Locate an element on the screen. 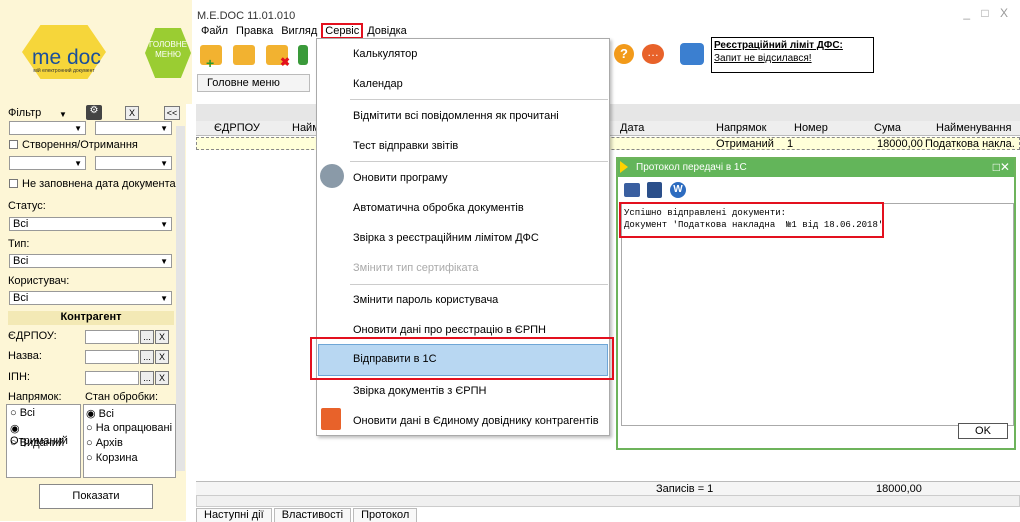 The image size is (1020, 522). plus-icon: + is located at coordinates (210, 63).